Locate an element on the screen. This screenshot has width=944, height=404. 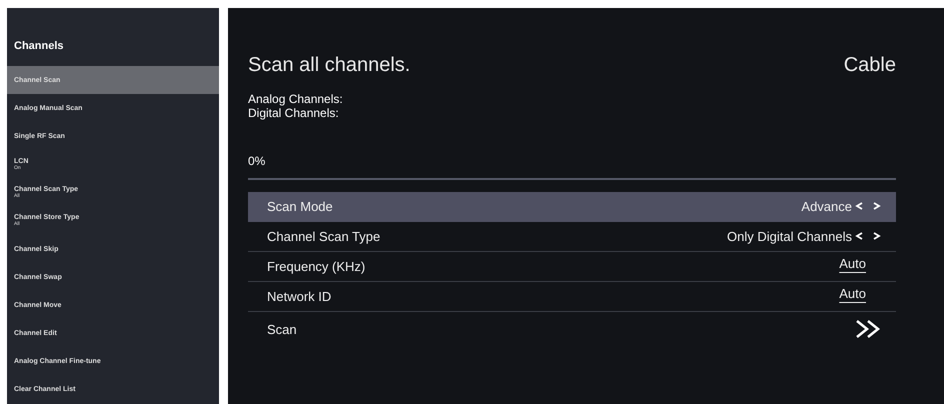
menu-row: Channel Scan Type Only Digital Channels is located at coordinates (572, 237).